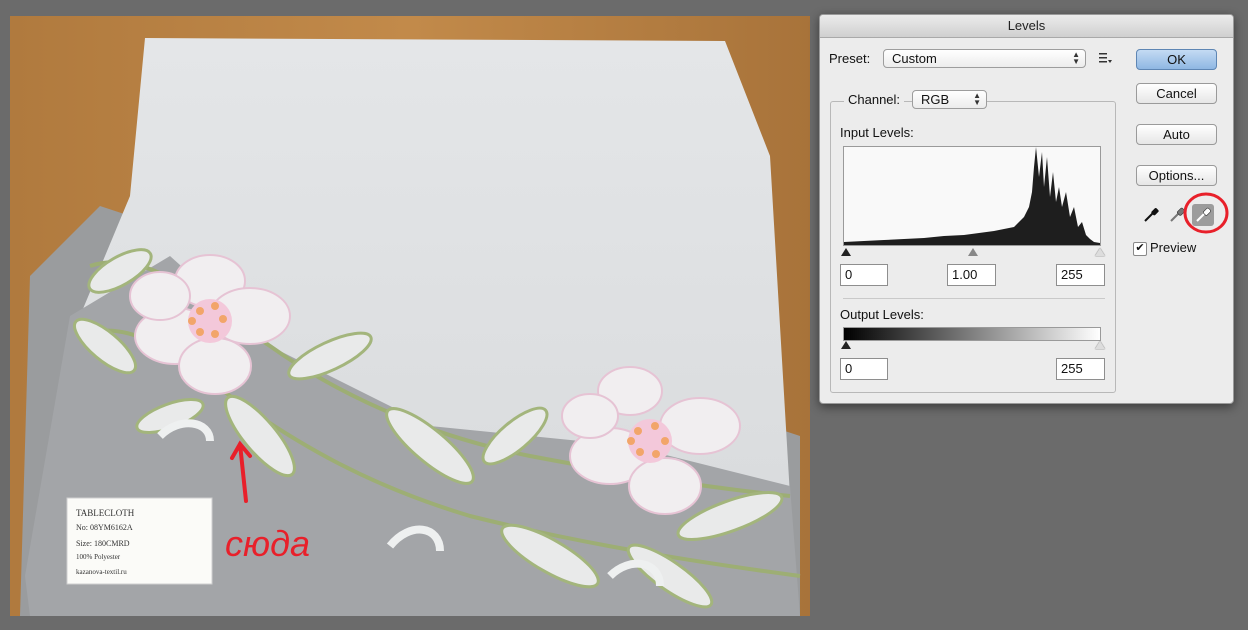  I want to click on output-gradient, so click(972, 334).